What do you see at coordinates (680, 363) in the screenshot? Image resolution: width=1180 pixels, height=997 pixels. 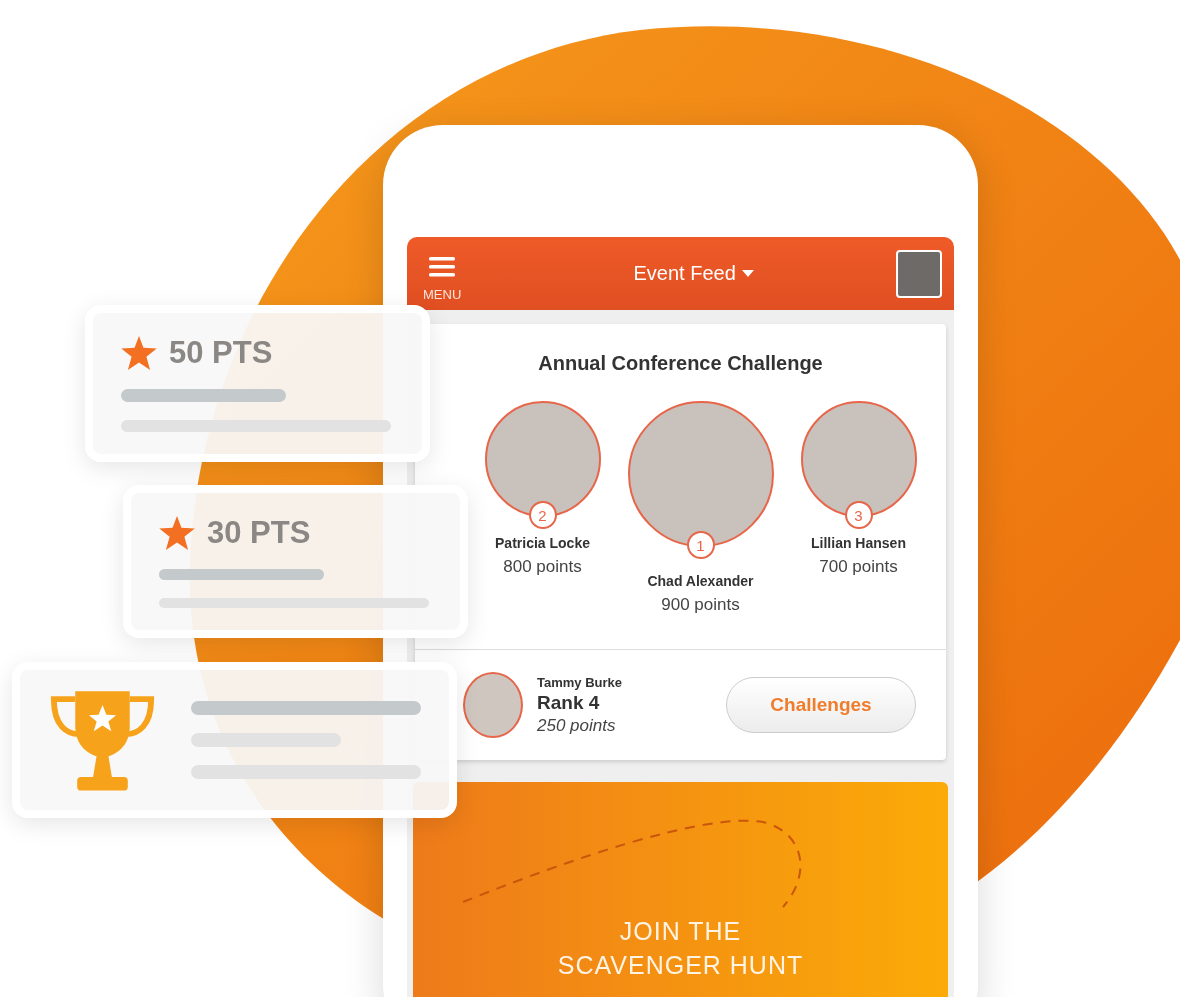 I see `challenge-title: Annual Conference Challenge` at bounding box center [680, 363].